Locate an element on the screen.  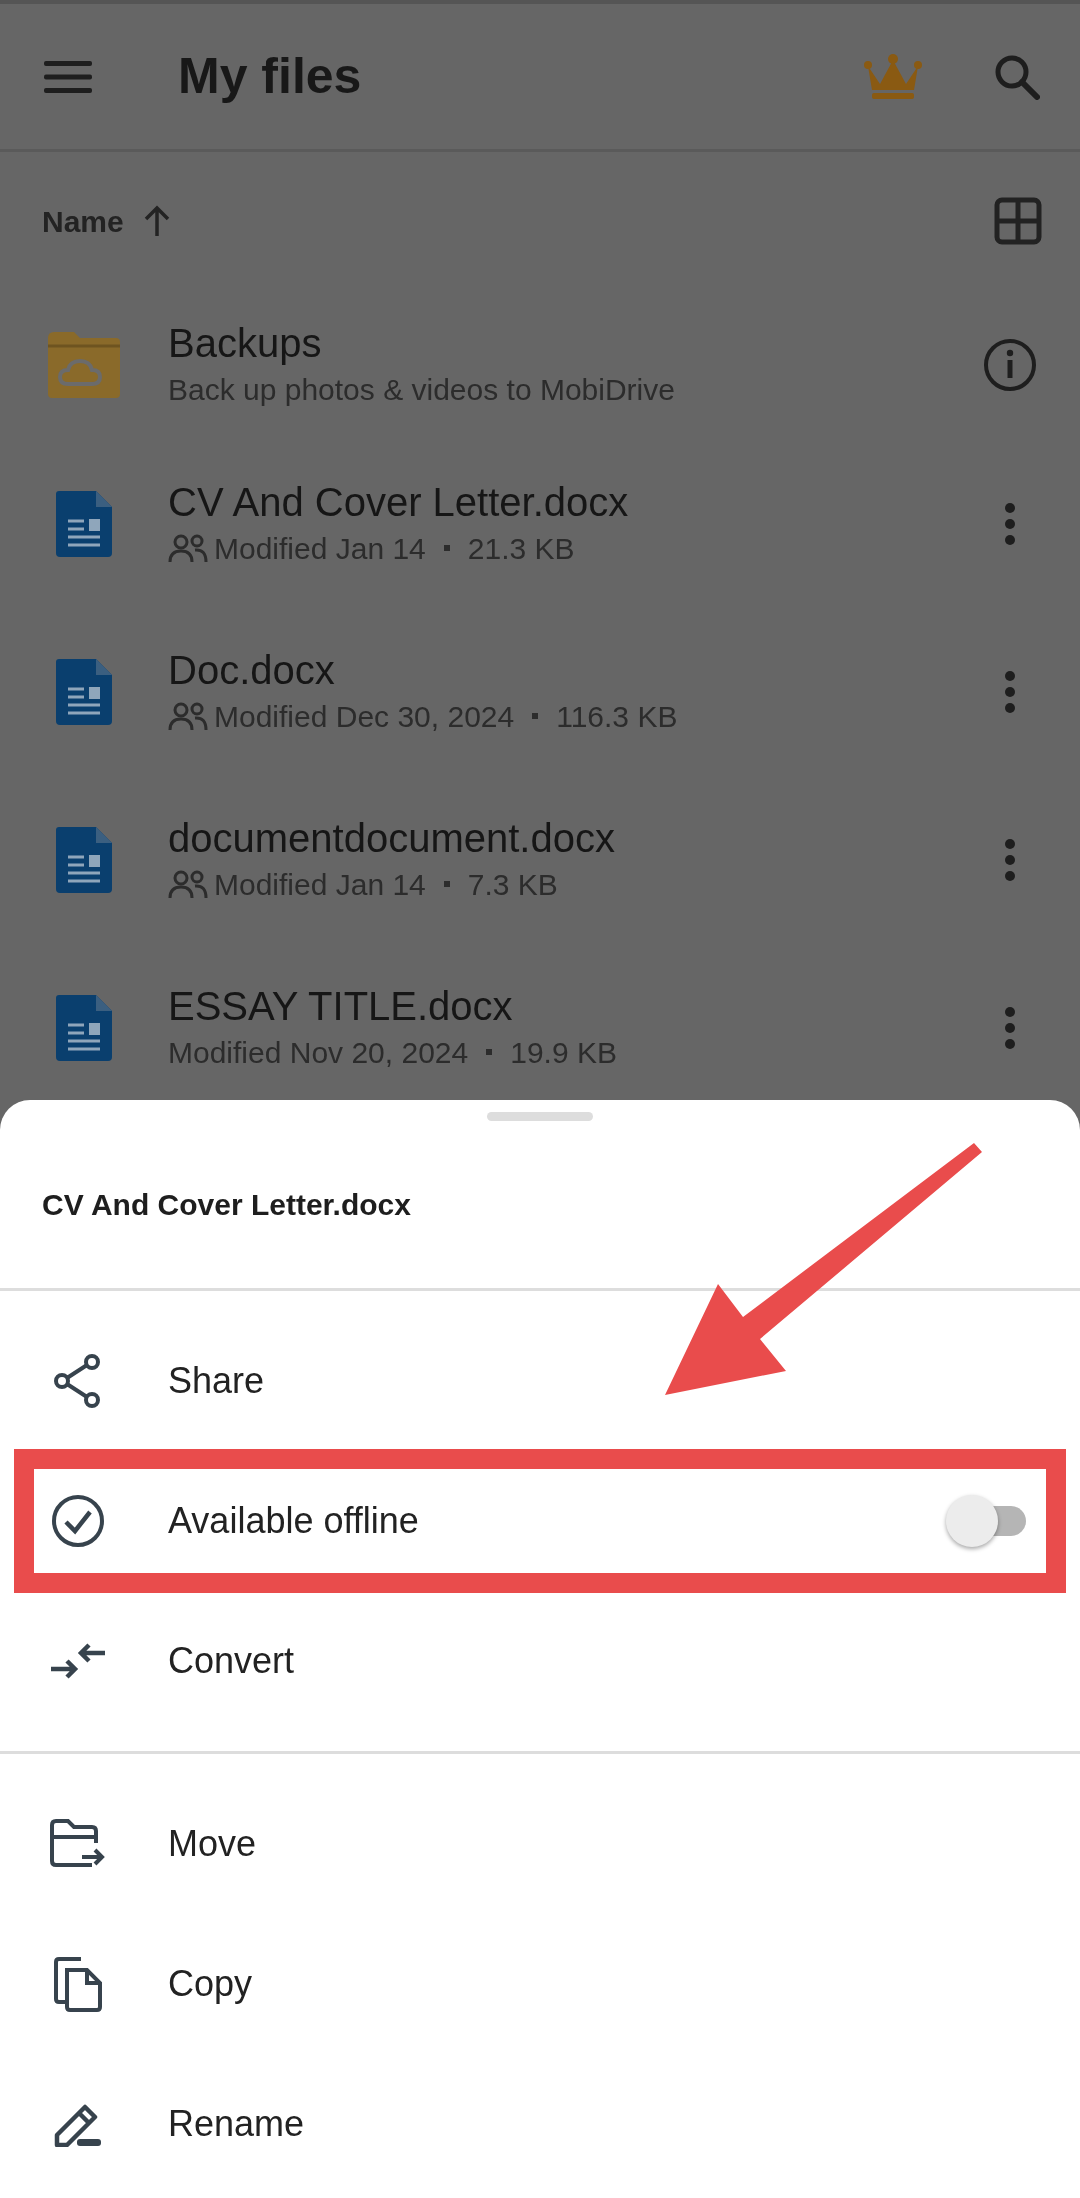
menu-button is located at coordinates (68, 76).